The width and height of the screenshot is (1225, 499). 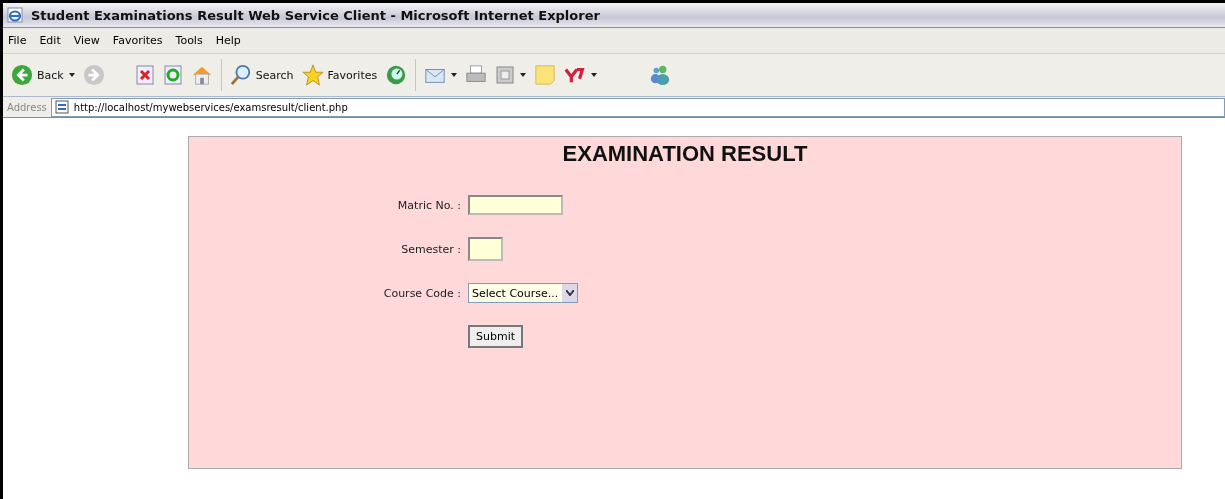 What do you see at coordinates (27, 107) in the screenshot?
I see `address-label: Address` at bounding box center [27, 107].